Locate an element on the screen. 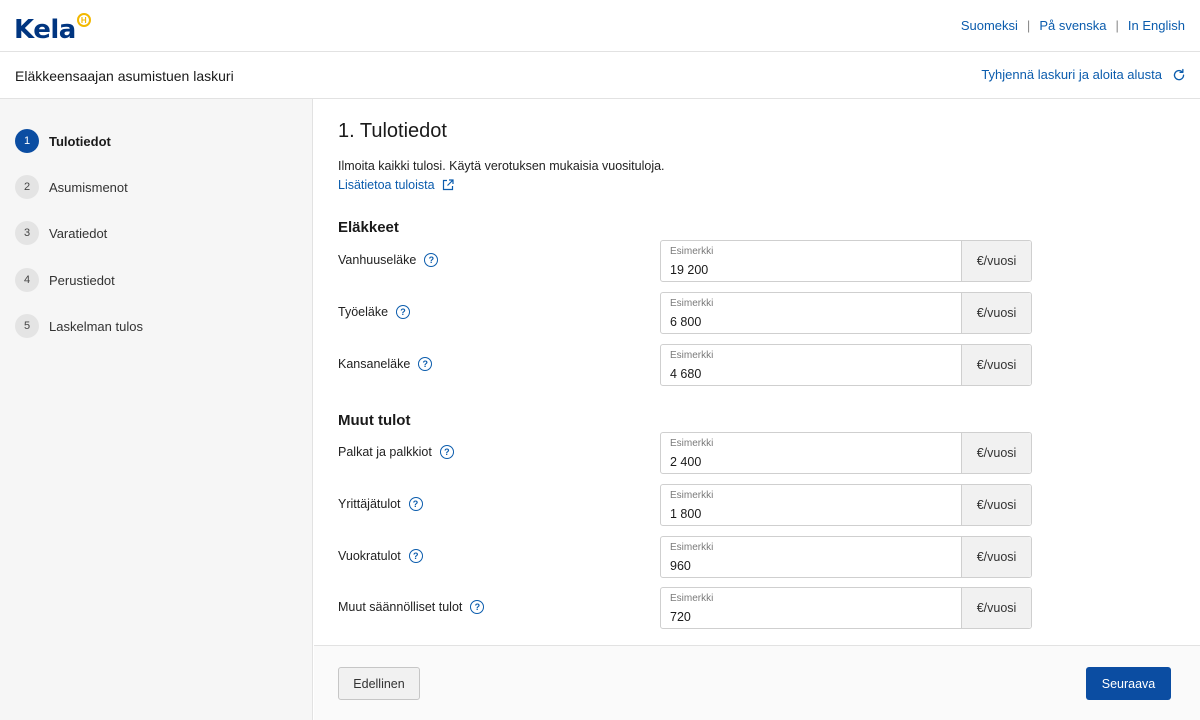 The height and width of the screenshot is (720, 1200). step-label: Perustiedot is located at coordinates (82, 280).